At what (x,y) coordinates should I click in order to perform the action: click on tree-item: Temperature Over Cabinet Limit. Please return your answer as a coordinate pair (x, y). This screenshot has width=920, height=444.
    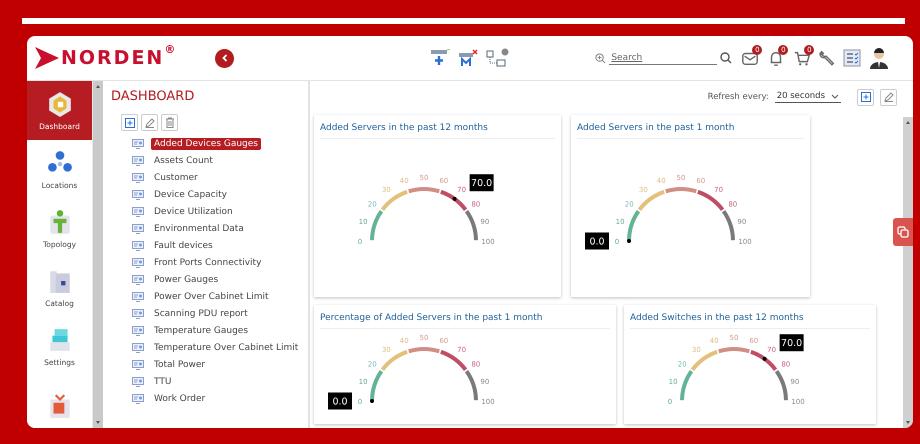
    Looking at the image, I should click on (226, 348).